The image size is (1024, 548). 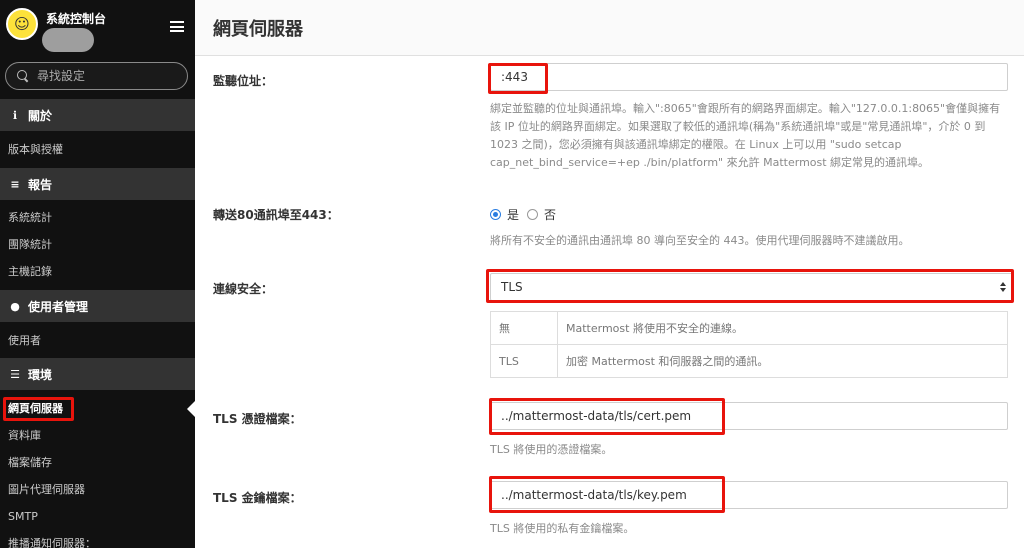 I want to click on section-environment: ☰ 環境, so click(x=97, y=374).